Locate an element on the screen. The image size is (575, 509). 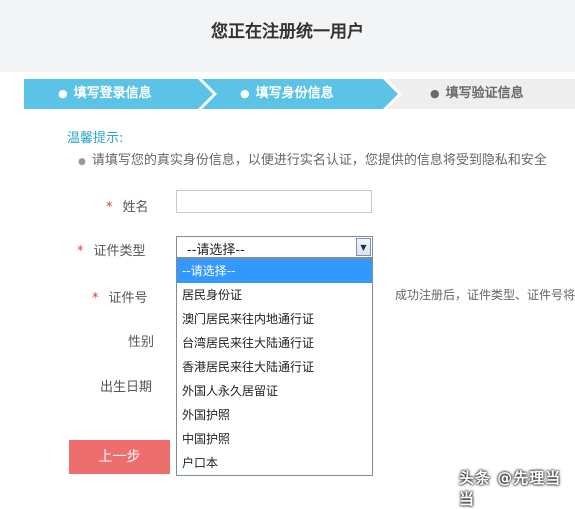
gender-label: 性别 is located at coordinates (141, 342).